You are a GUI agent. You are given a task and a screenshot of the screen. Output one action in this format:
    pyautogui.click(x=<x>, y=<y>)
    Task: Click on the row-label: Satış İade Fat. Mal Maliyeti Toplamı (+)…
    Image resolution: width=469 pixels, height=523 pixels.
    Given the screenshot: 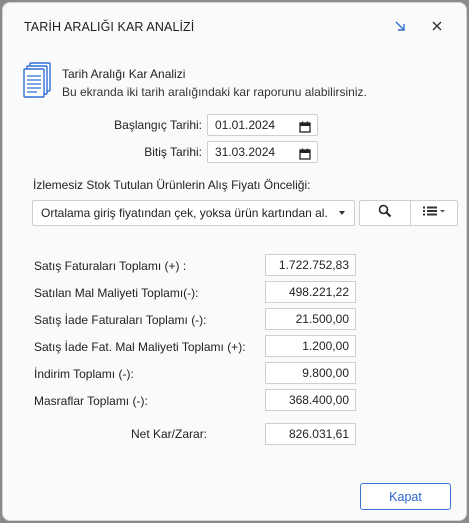 What is the action you would take?
    pyautogui.click(x=140, y=347)
    